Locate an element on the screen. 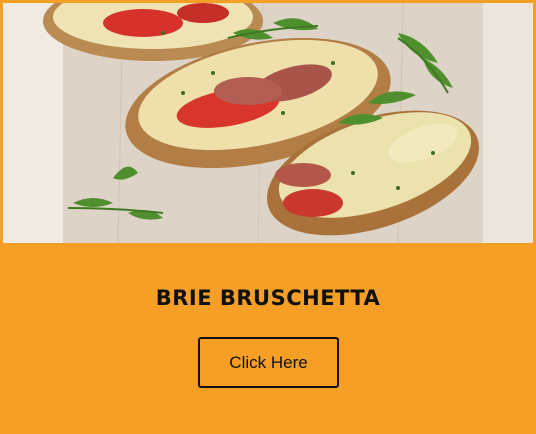 The image size is (536, 434). recipe-title: BRIE BRUSCHETTA is located at coordinates (268, 298).